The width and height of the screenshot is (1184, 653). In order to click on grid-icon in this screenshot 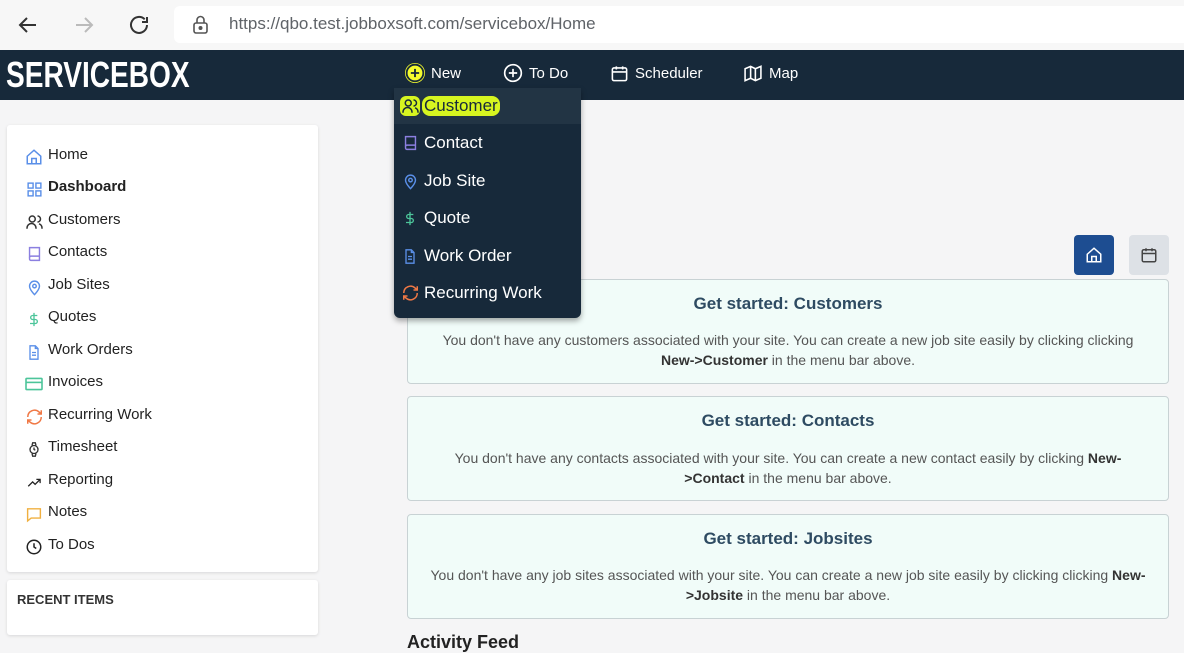, I will do `click(34, 189)`.